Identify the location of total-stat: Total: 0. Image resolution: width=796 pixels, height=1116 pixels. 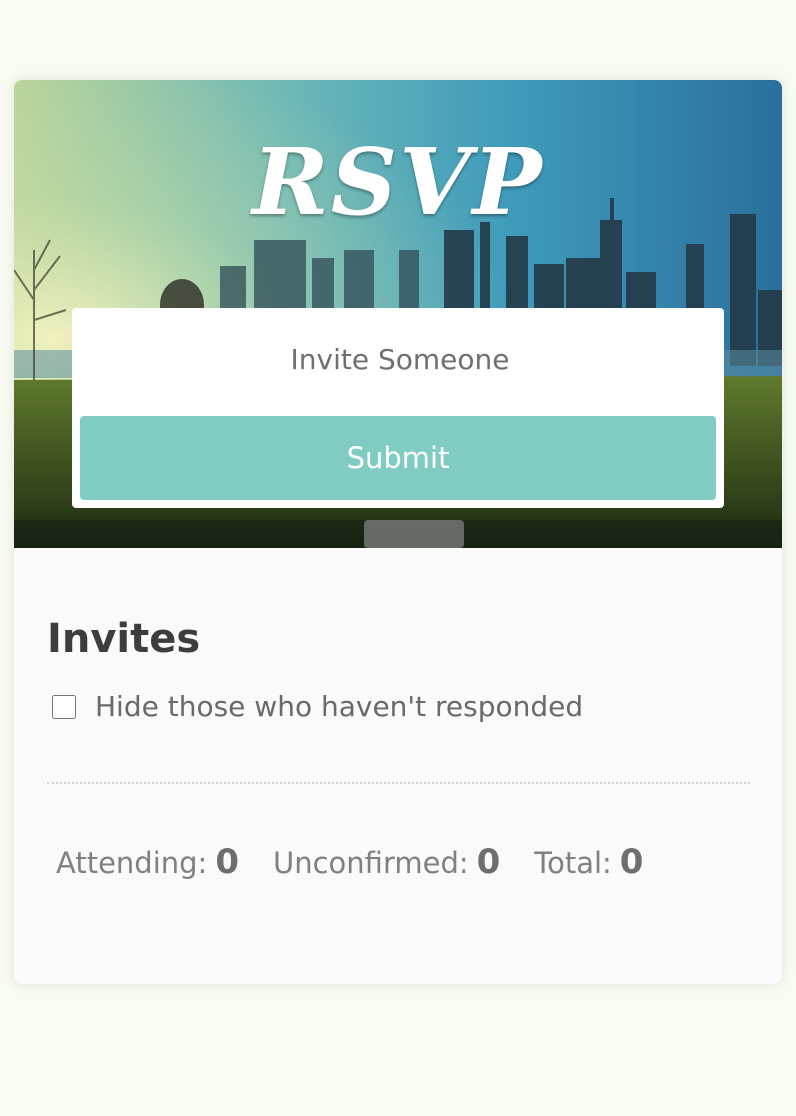
(588, 862).